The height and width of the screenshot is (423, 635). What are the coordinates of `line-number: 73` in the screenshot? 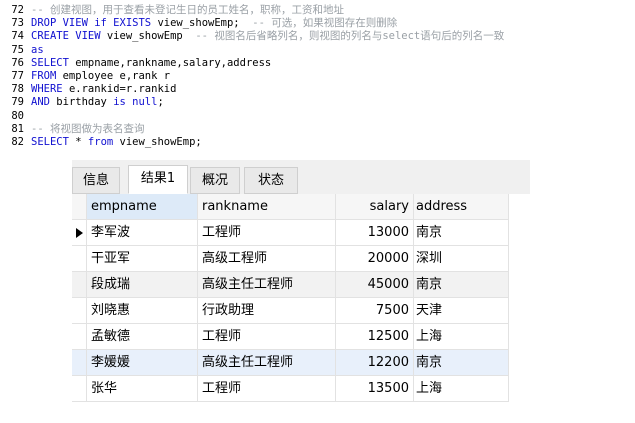 It's located at (17, 23).